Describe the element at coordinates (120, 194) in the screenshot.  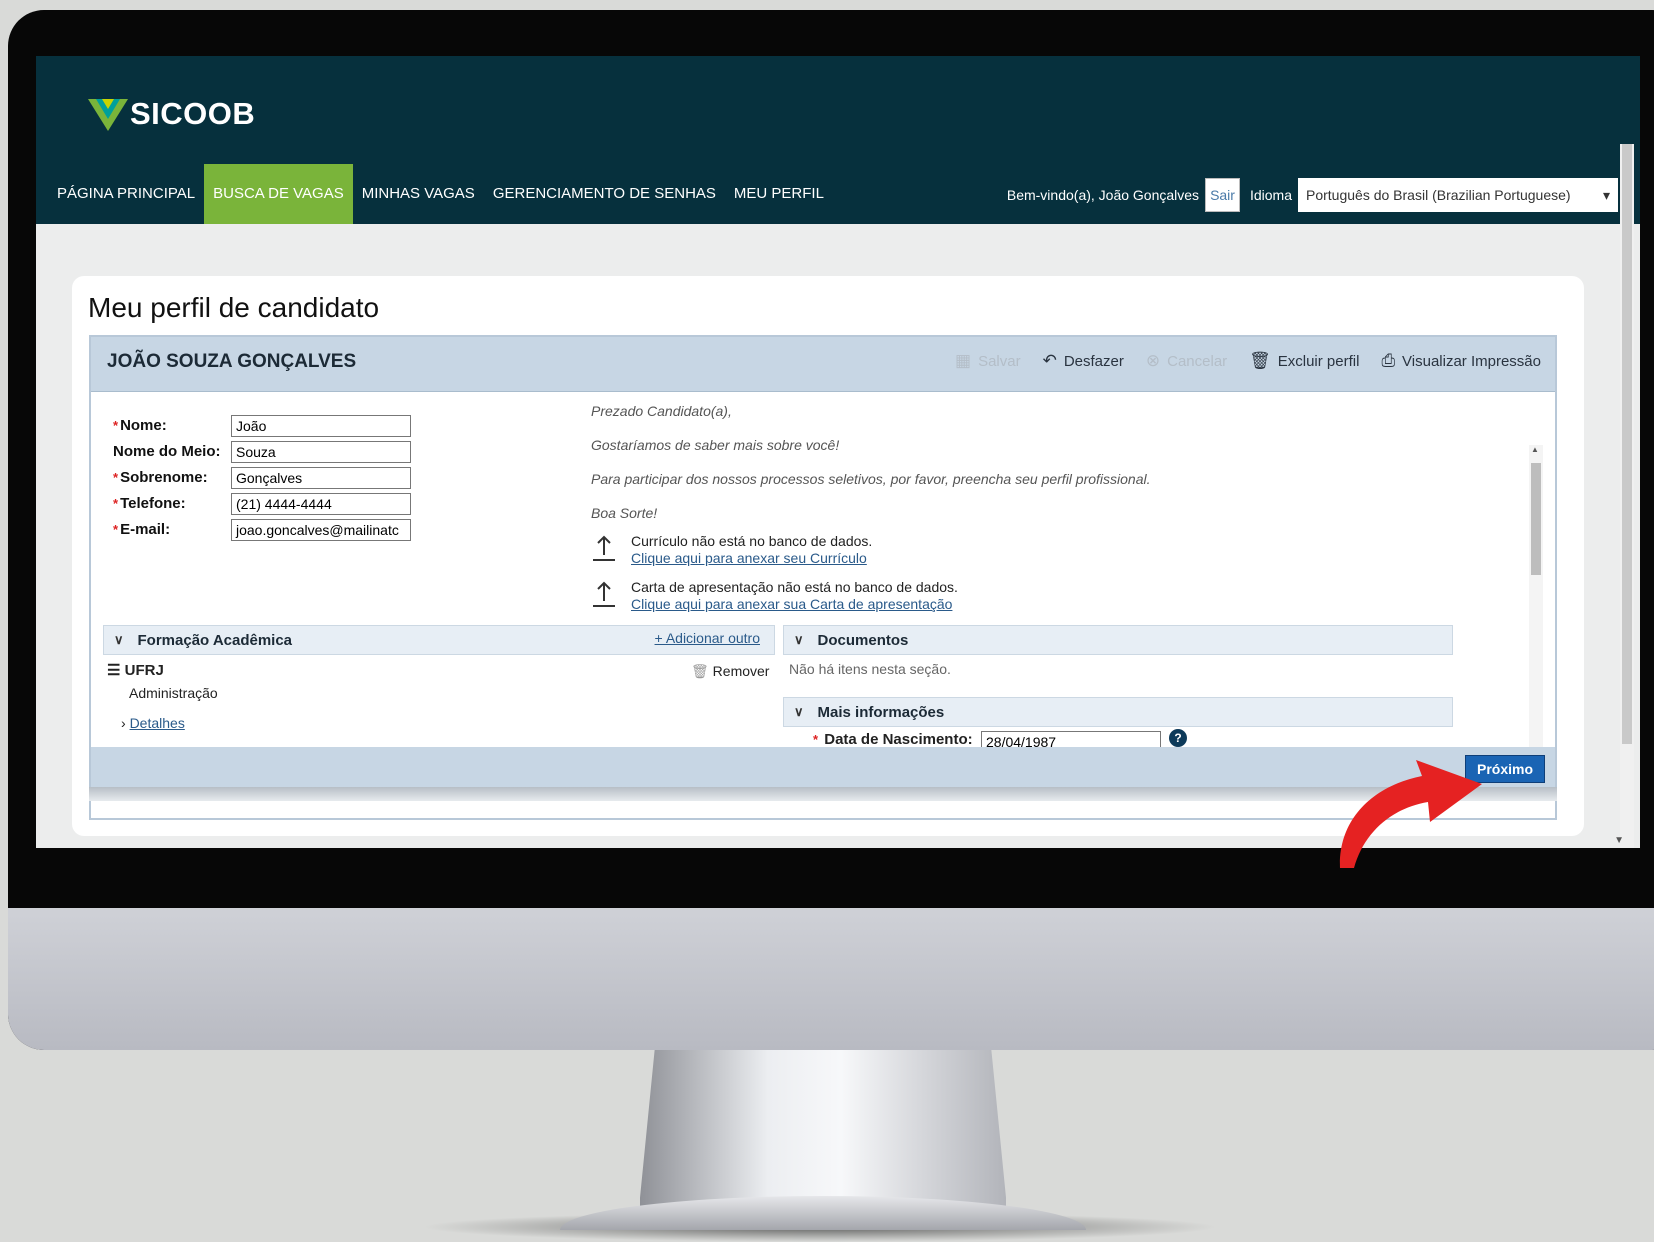
I see `nav-pagina-principal: PÁGINA PRINCIPAL` at that location.